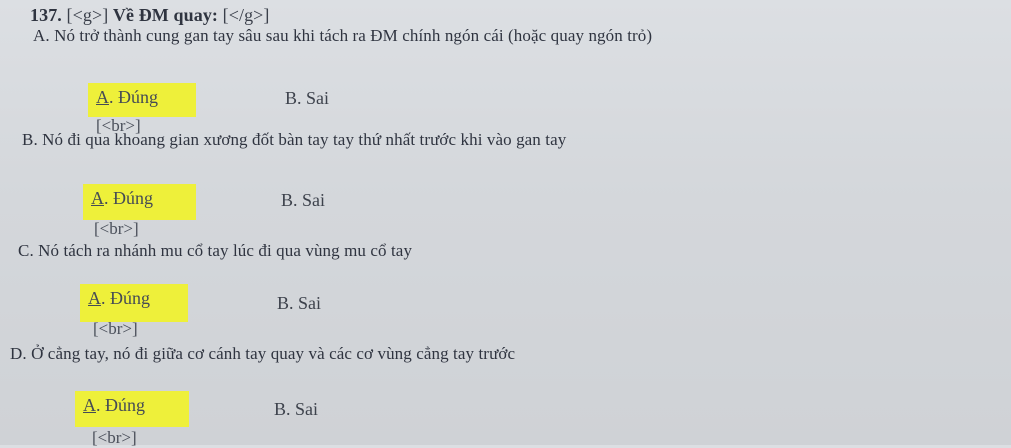 The image size is (1011, 448). I want to click on break-tag-b: [<br>], so click(116, 228).